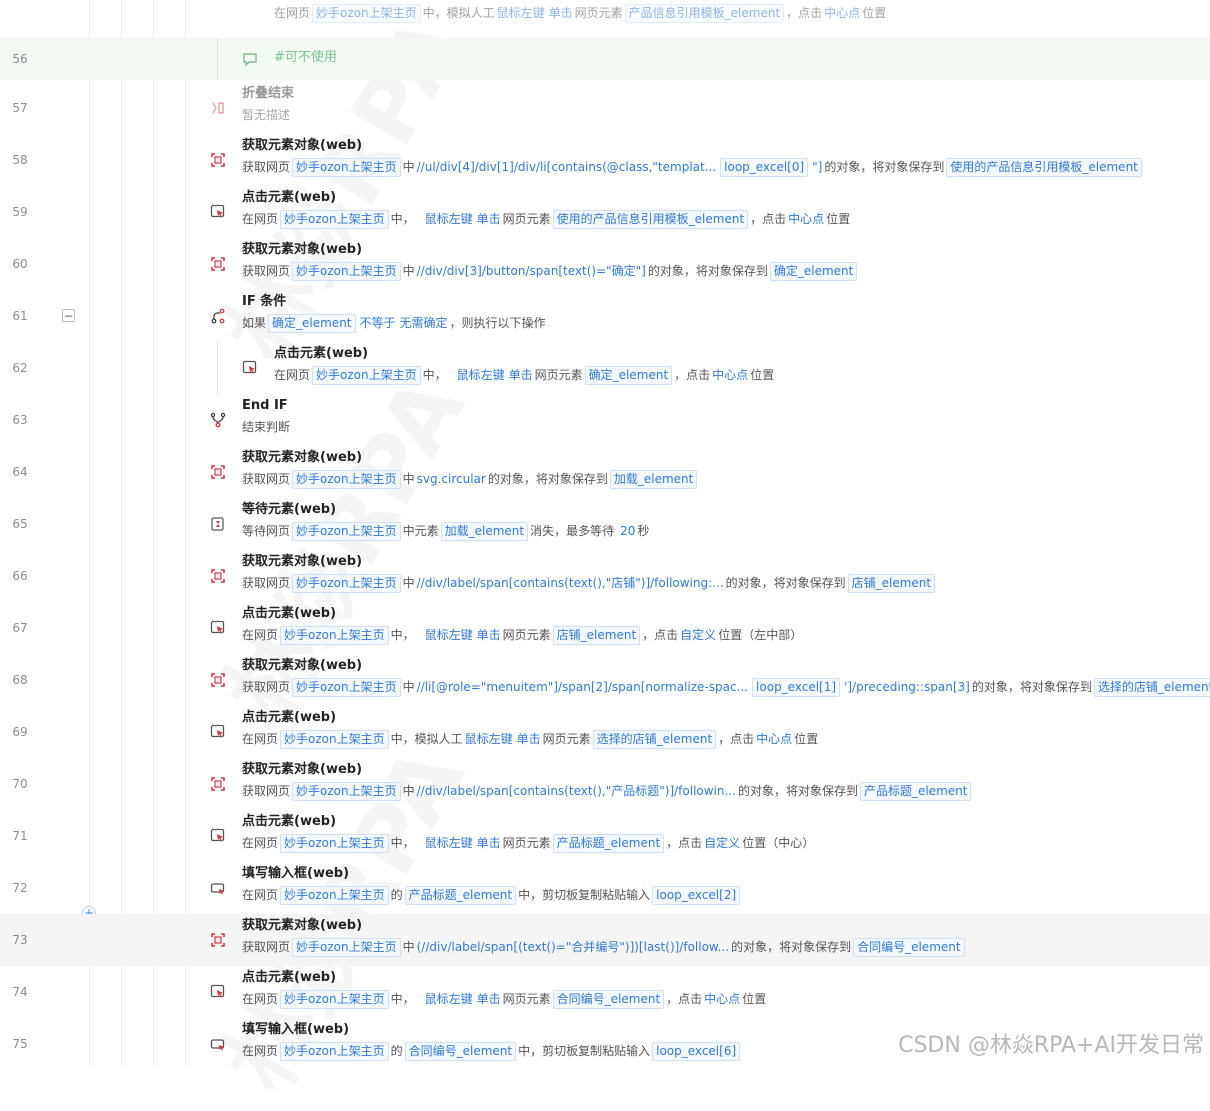 This screenshot has height=1111, width=1210. I want to click on step-title: End IF, so click(265, 405).